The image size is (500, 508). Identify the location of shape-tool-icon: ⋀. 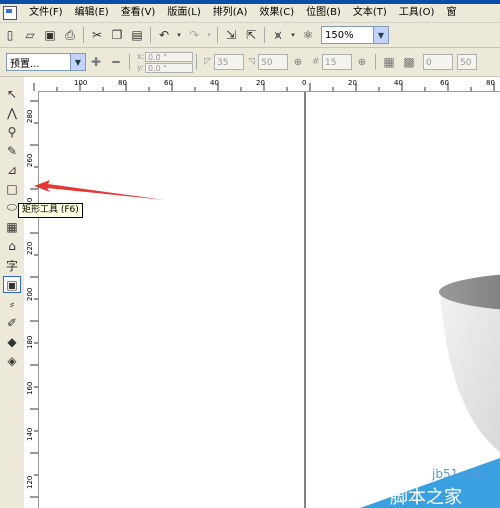
(12, 112).